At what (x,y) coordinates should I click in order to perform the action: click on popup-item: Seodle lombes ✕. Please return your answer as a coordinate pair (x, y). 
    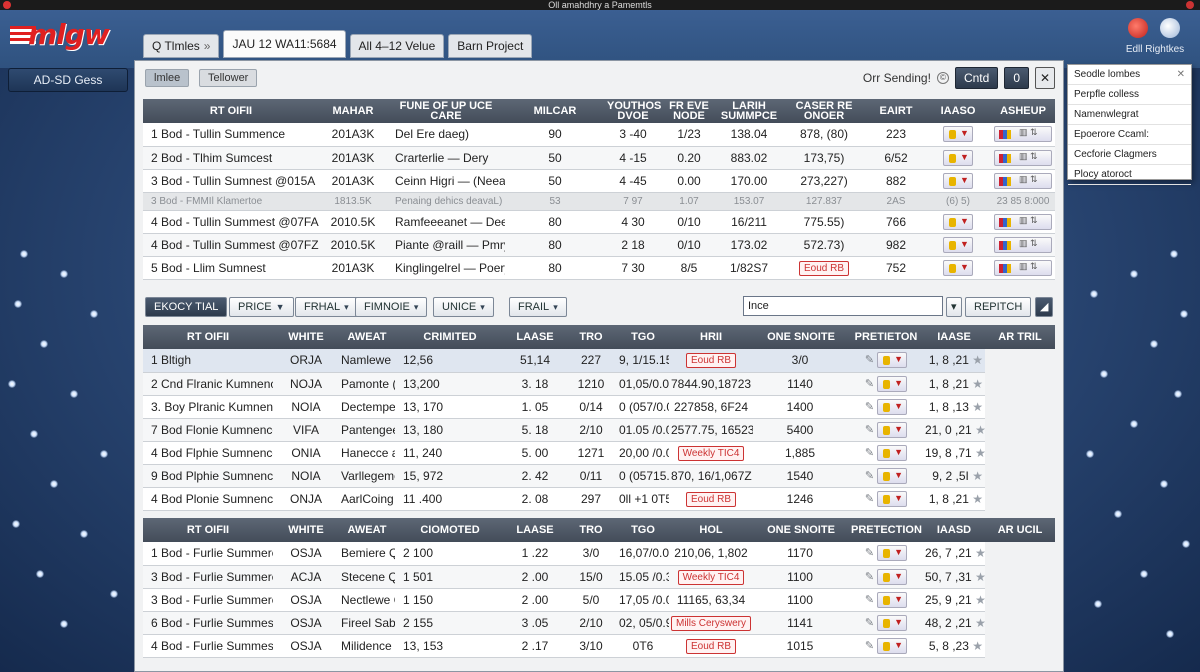
    Looking at the image, I should click on (1129, 75).